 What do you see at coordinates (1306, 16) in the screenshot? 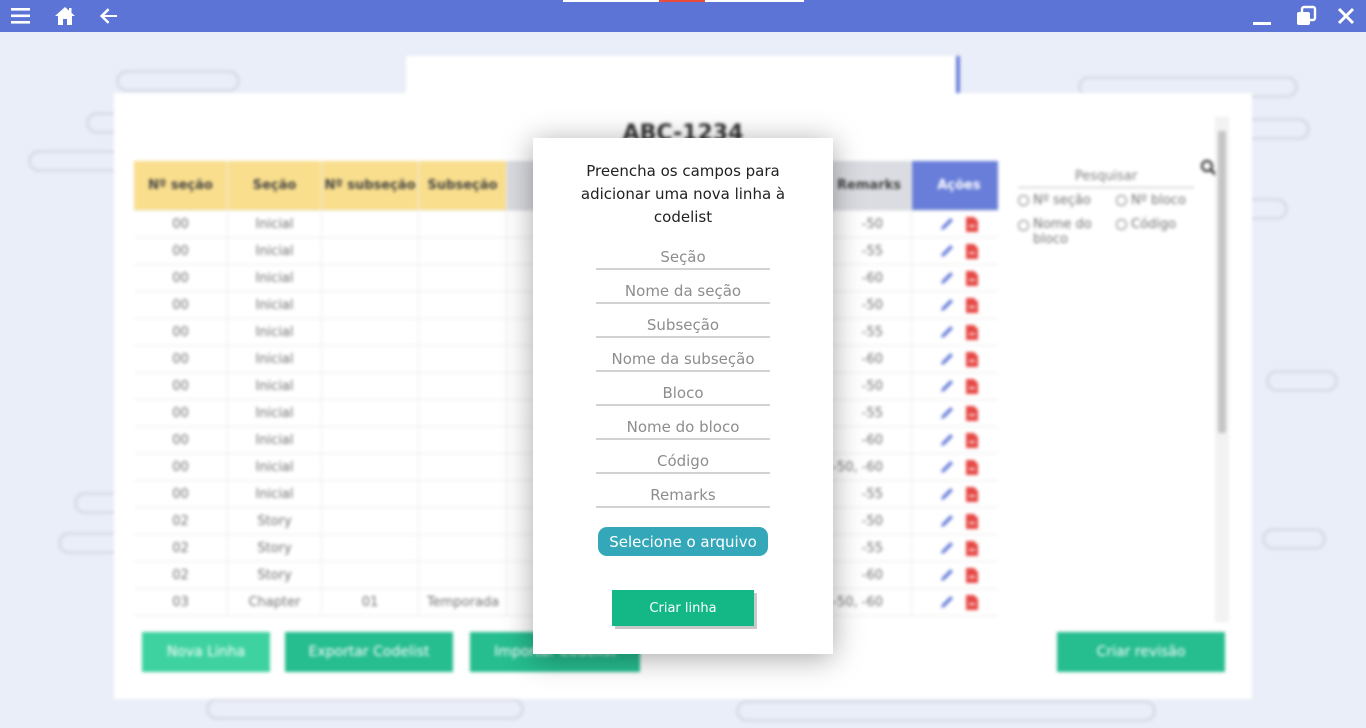
I see `restore-icon` at bounding box center [1306, 16].